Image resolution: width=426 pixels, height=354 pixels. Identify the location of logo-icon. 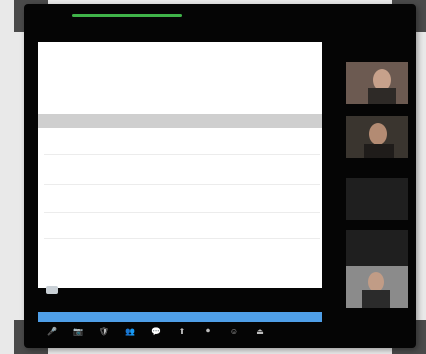
(52, 290).